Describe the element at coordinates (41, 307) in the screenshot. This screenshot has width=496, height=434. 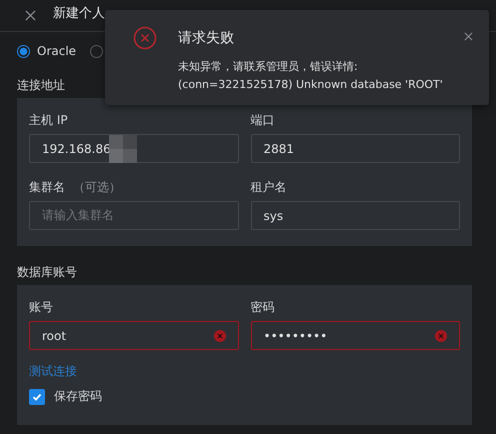
I see `field-label: 账号` at that location.